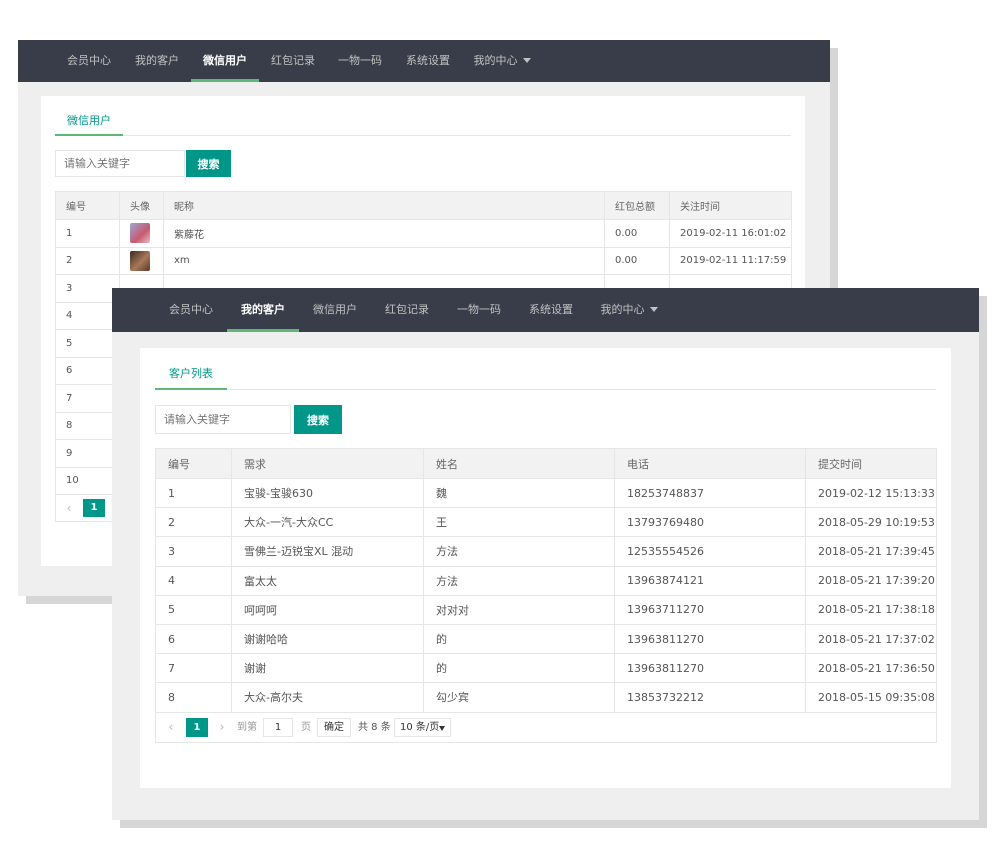 This screenshot has width=1000, height=861. Describe the element at coordinates (423, 233) in the screenshot. I see `table-row: 1 紫藤花 0.00 2019-02-11 16:01:02` at that location.